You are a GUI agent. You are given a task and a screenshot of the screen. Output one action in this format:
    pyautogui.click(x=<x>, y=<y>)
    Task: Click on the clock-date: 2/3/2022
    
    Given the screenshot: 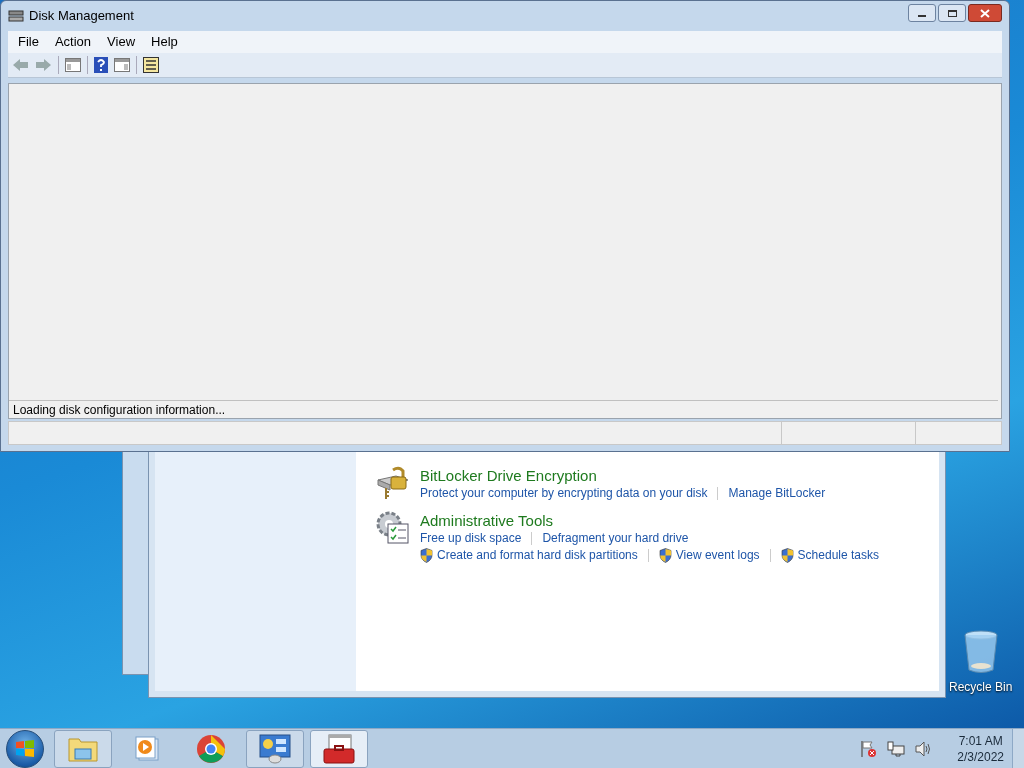 What is the action you would take?
    pyautogui.click(x=980, y=756)
    